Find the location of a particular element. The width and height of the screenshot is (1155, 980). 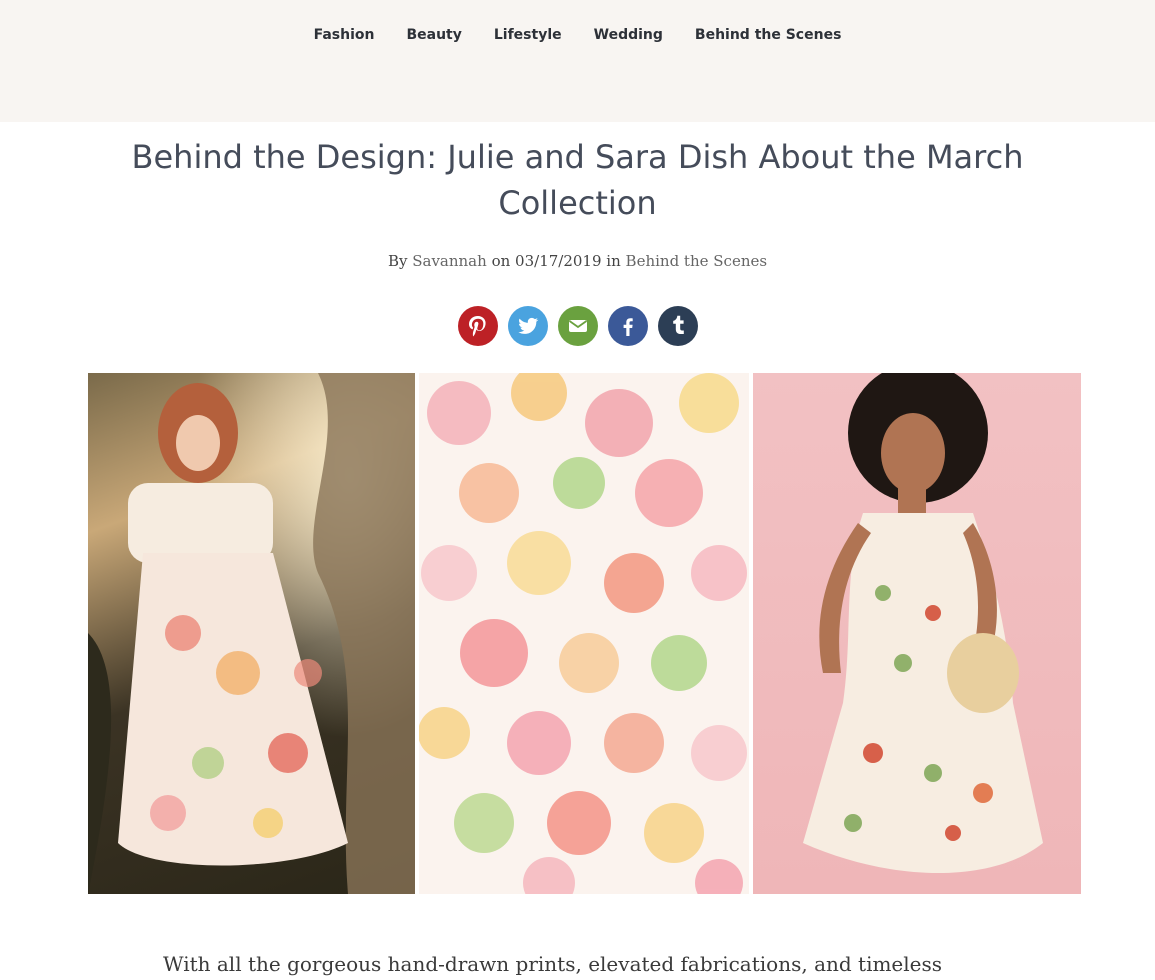

model-smiling-illustration is located at coordinates (923, 623).